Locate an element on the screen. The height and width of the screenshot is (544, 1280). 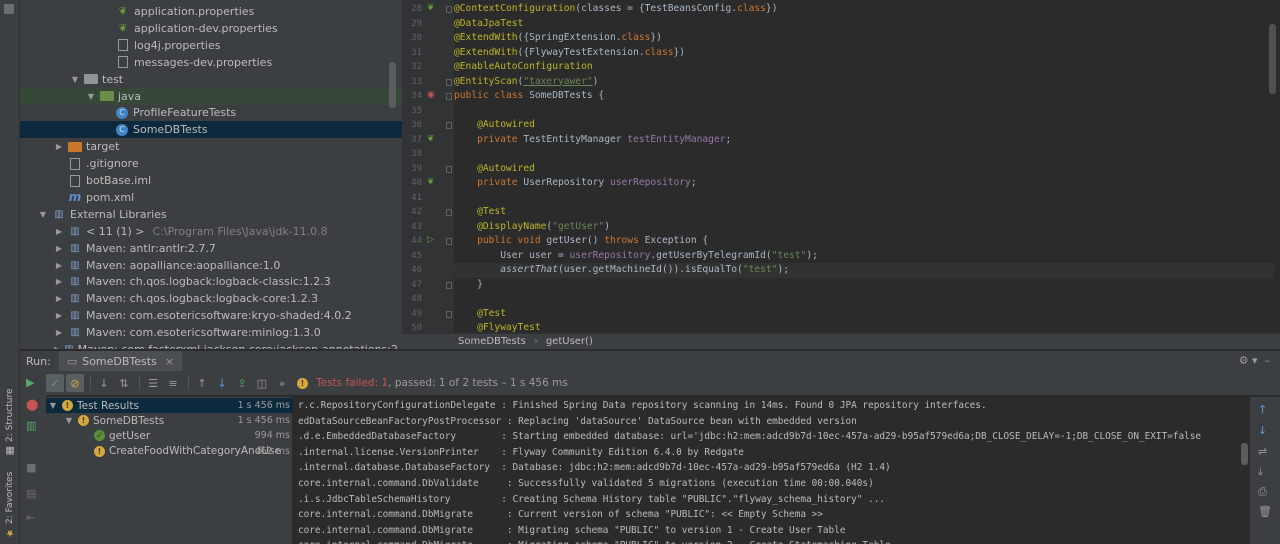
project-tool-icon is located at coordinates (9, 9).